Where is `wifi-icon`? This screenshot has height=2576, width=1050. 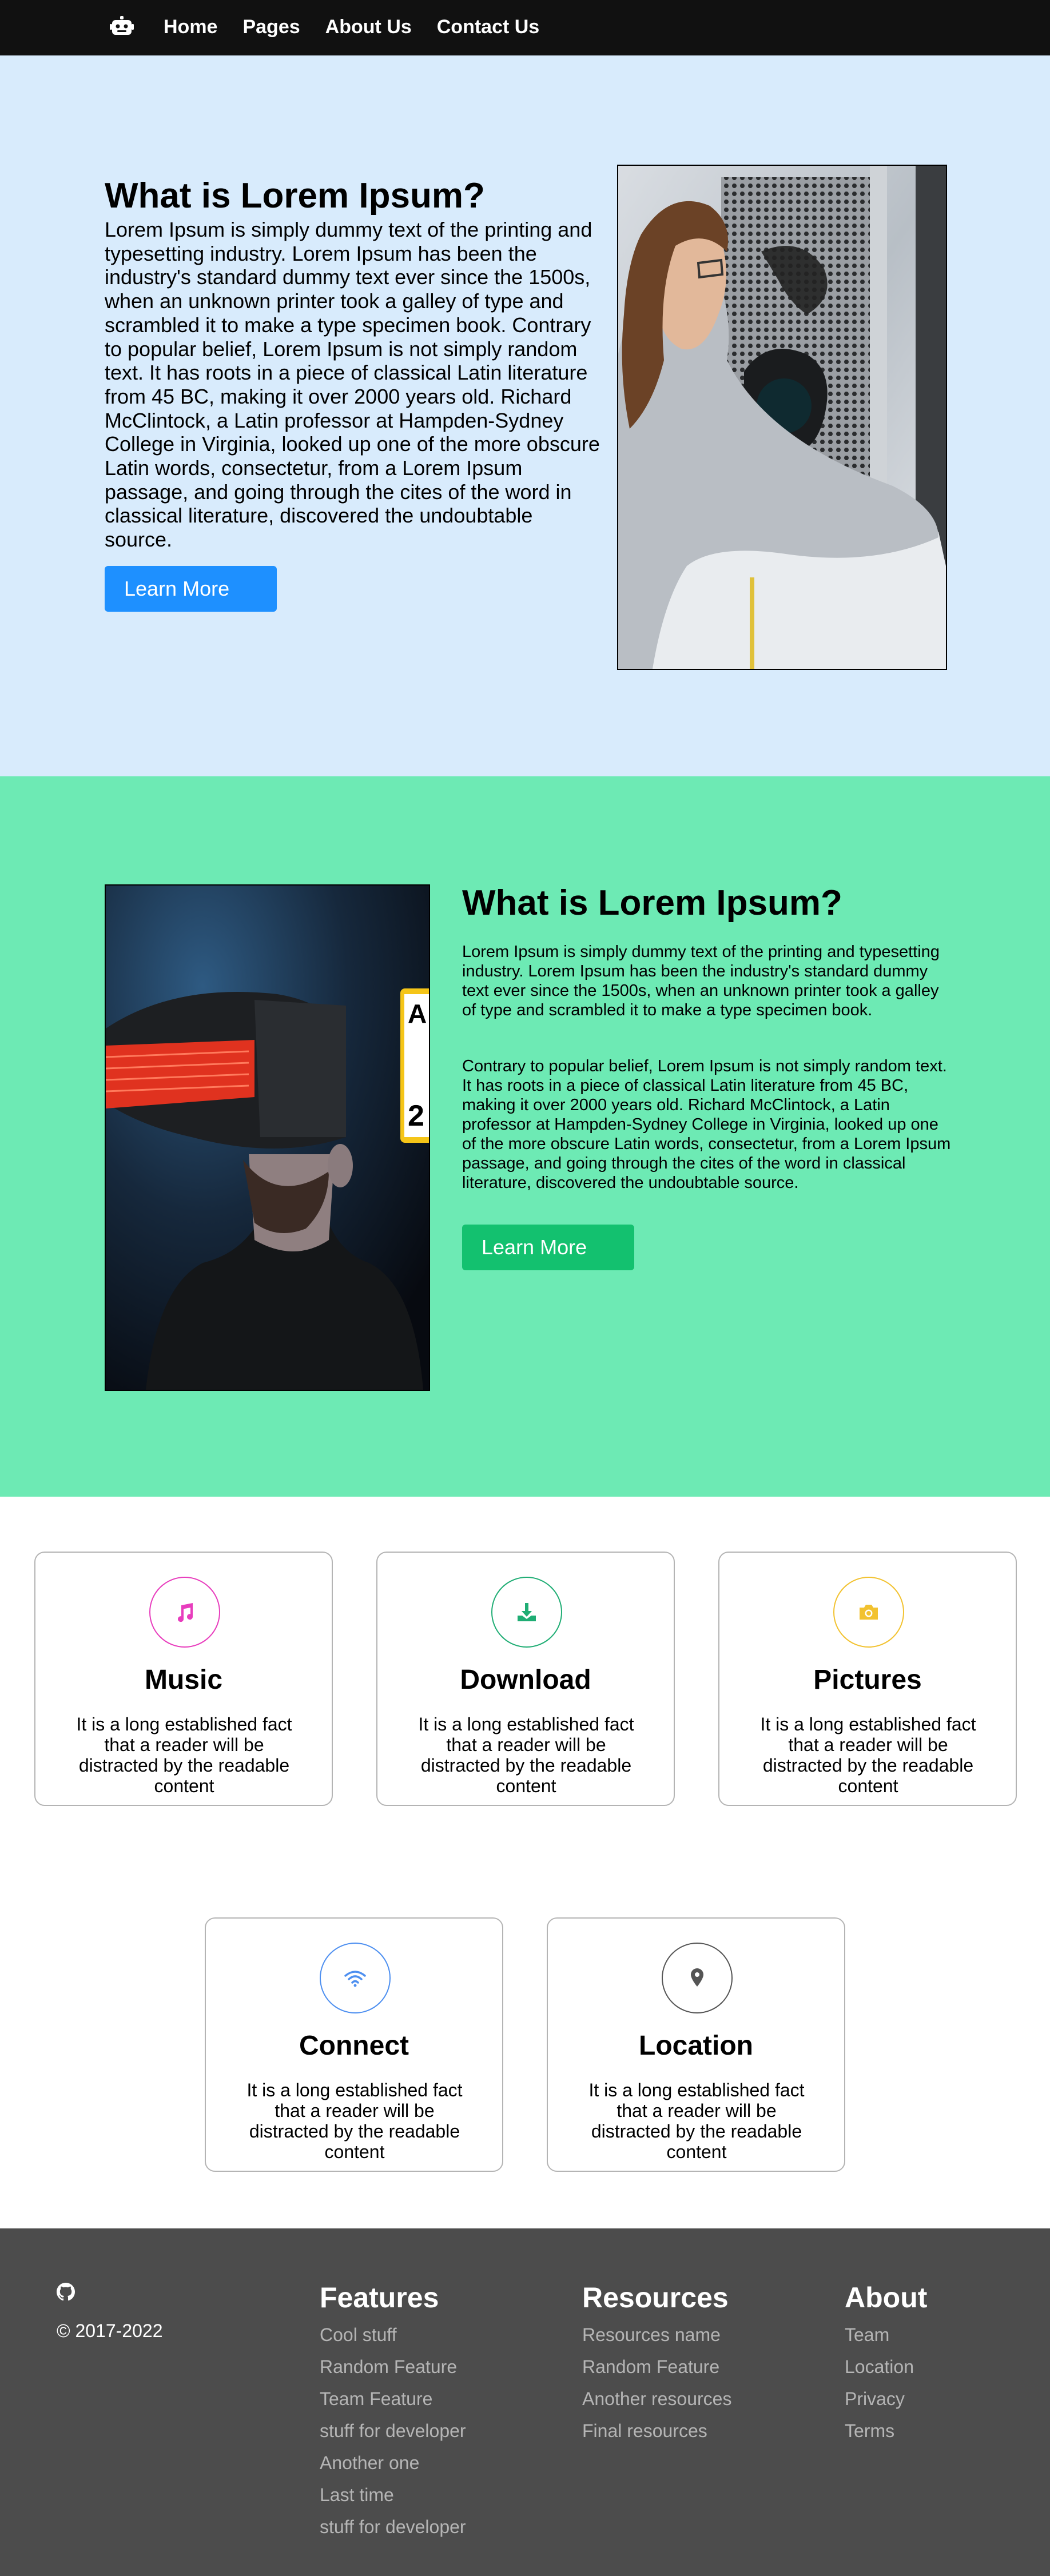
wifi-icon is located at coordinates (355, 1979).